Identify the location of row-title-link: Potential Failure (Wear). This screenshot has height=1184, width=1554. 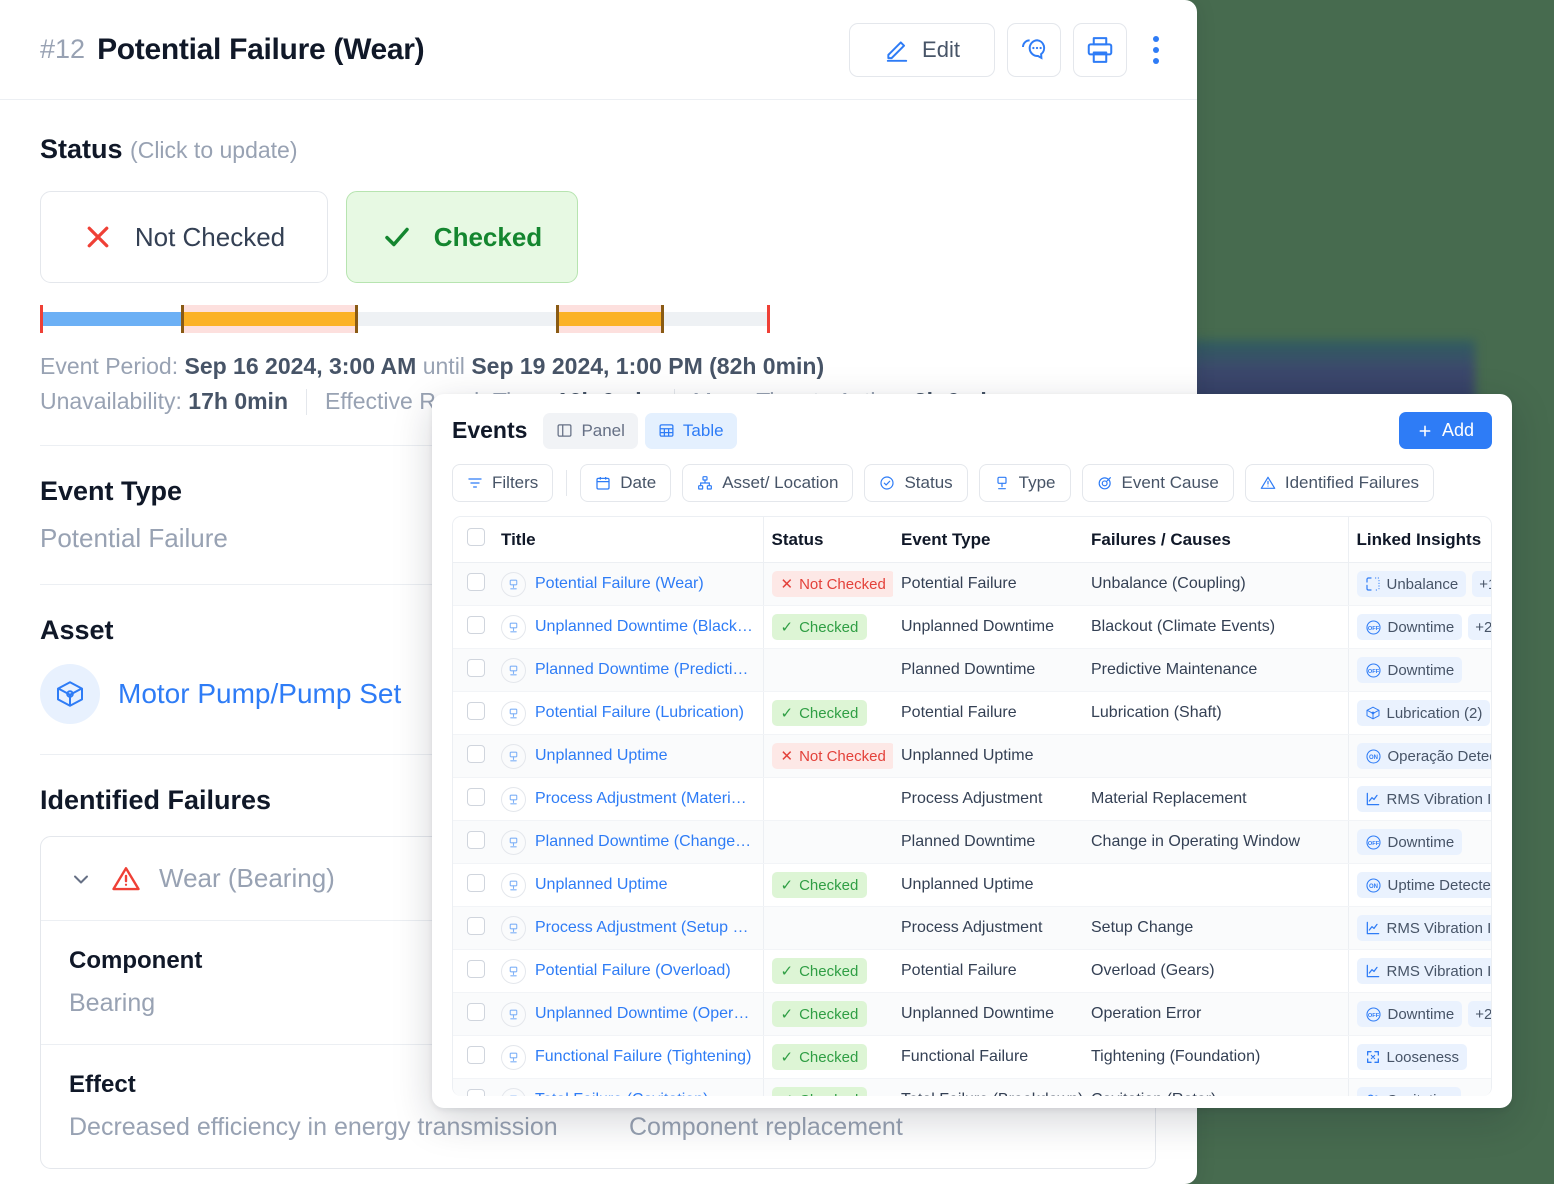
(619, 584).